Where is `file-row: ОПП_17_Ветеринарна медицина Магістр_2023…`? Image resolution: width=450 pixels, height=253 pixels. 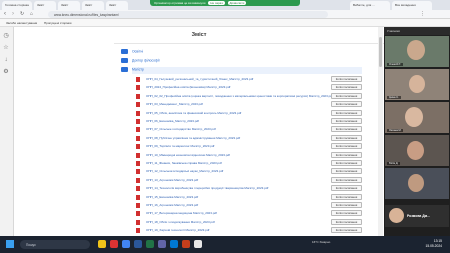 file-row: ОПП_17_Ветеринарна медицина Магістр_2023… is located at coordinates (247, 213).